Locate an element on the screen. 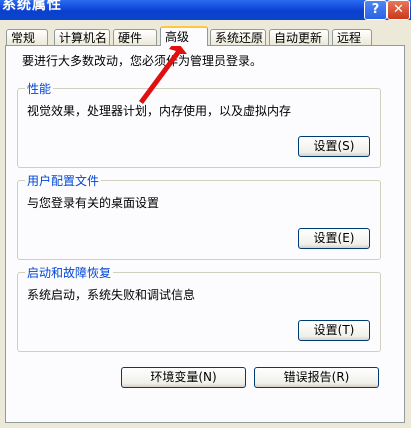  title-bar: 系统属性 ? ✕ is located at coordinates (205, 10).